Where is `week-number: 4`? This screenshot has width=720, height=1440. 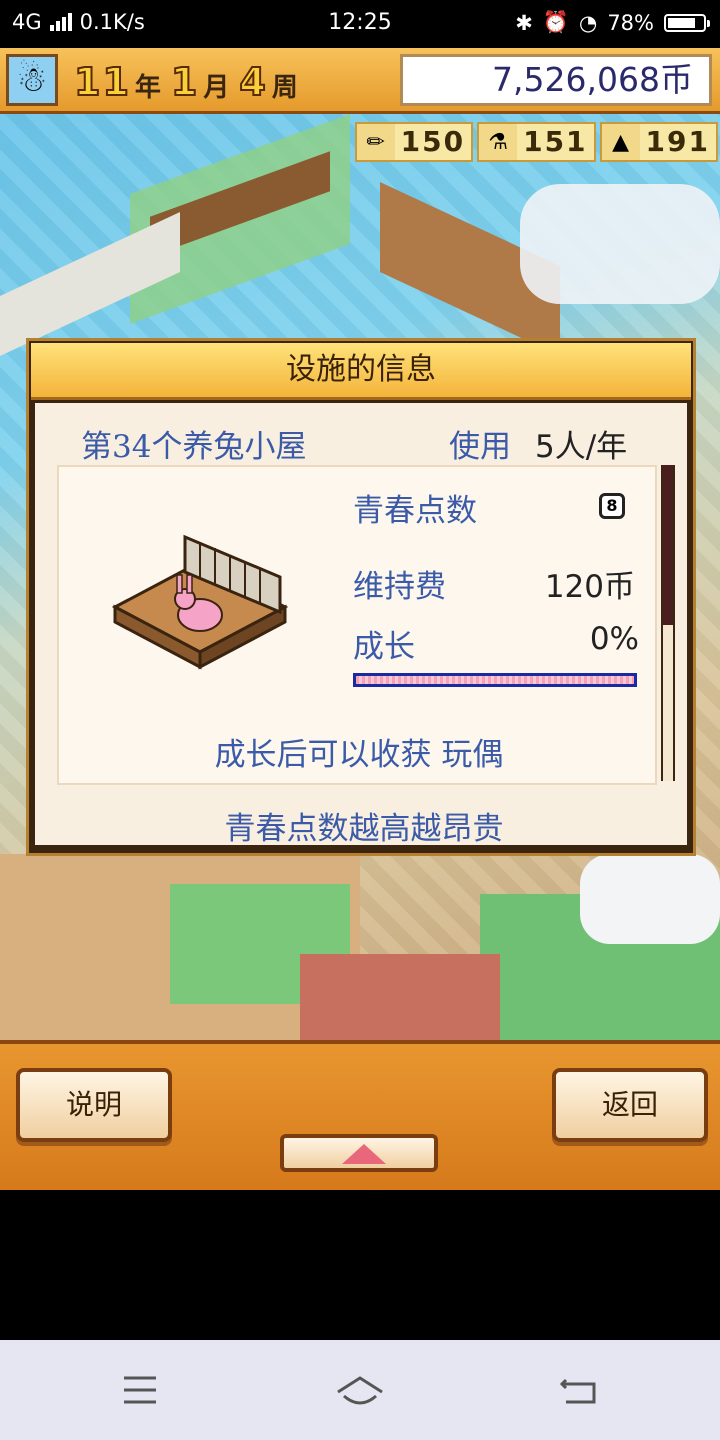 week-number: 4 is located at coordinates (253, 82).